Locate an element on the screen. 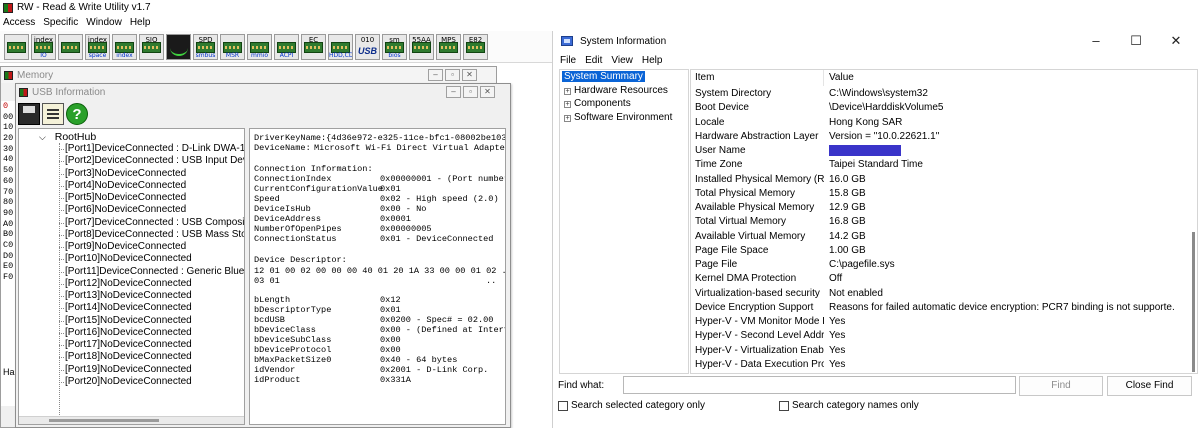 This screenshot has height=428, width=1200. si-list-row: Page File Space 1.00 GB is located at coordinates (932, 251).